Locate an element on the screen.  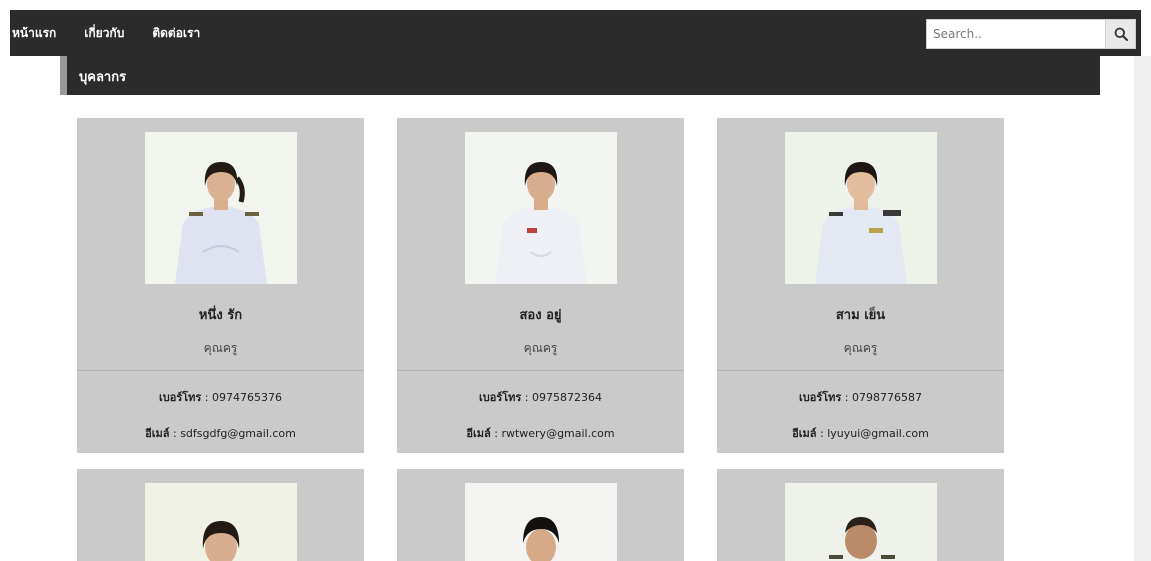
staff-phone-line: เบอร์โทร : 0798776587 is located at coordinates (860, 397).